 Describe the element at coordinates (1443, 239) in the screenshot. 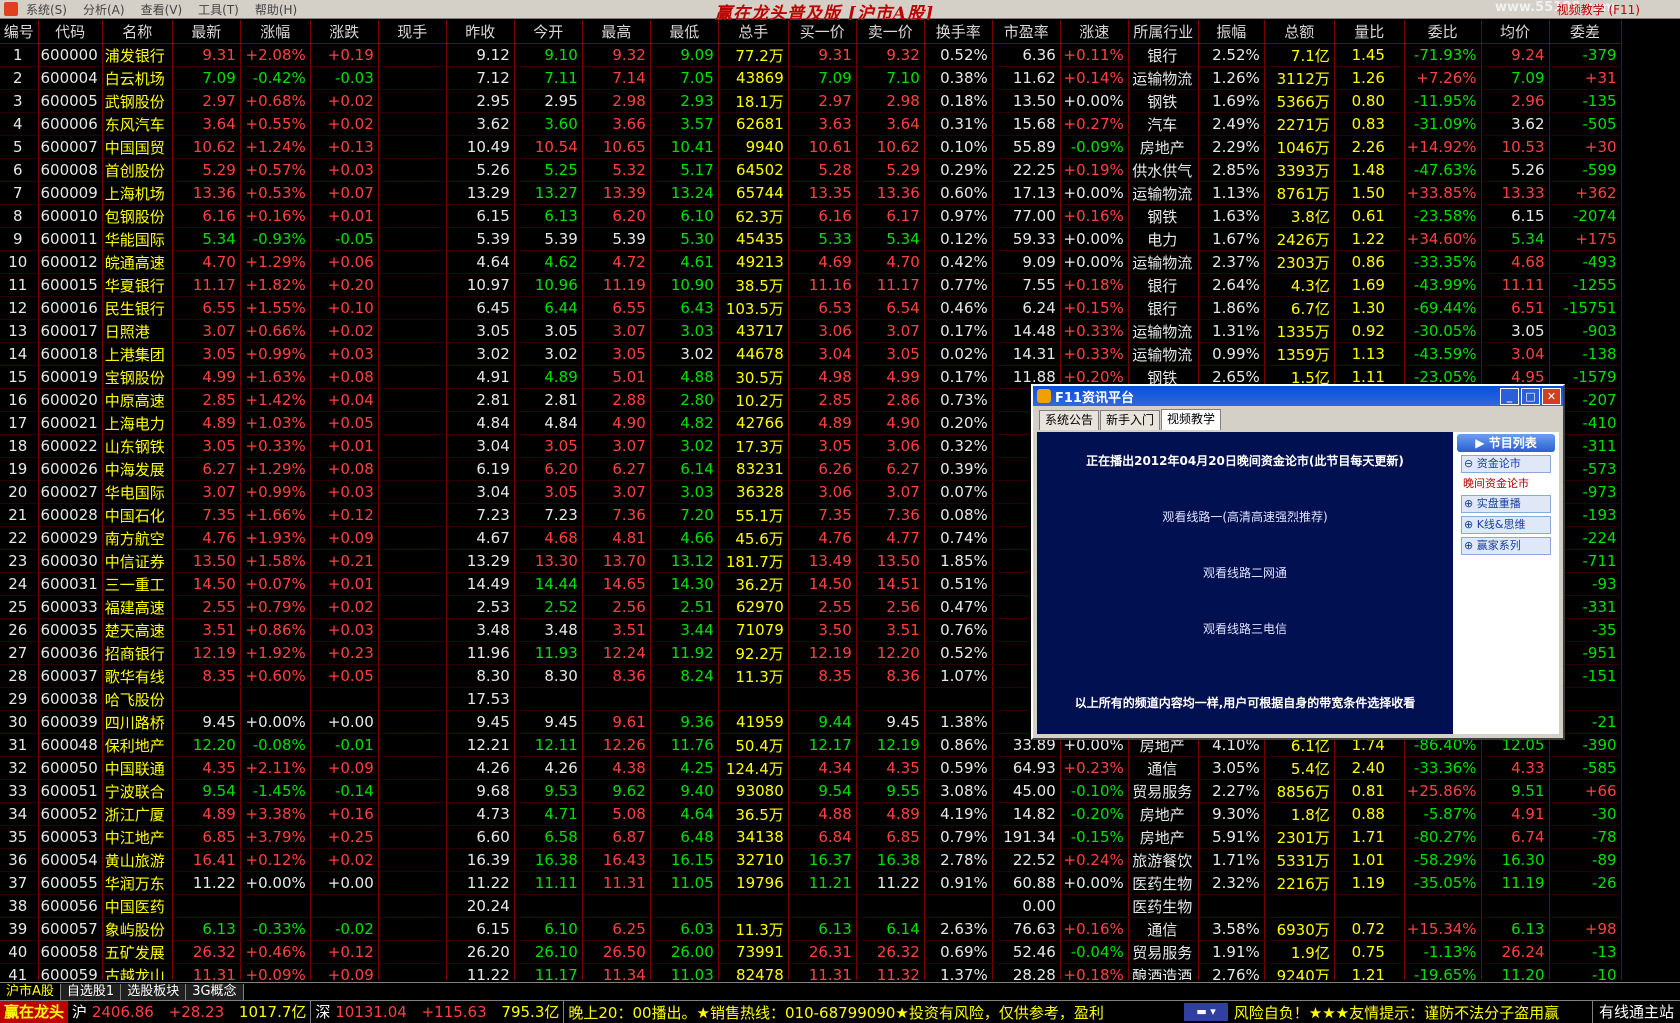

I see `table-cell: +34.60%` at that location.